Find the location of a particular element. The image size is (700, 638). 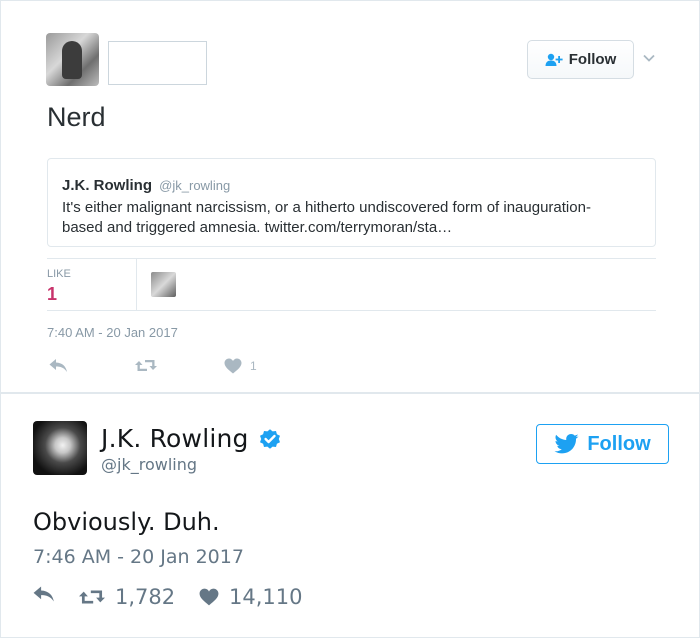

tweet-actions: 1,782 14,110 is located at coordinates (193, 598).